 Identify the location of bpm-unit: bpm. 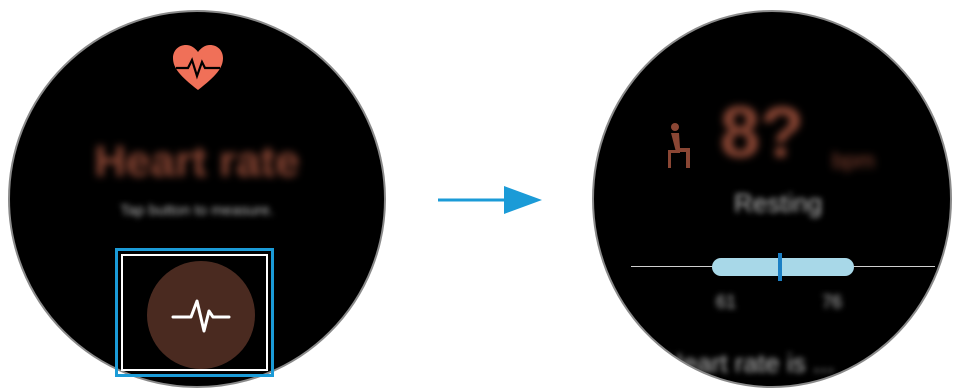
(853, 160).